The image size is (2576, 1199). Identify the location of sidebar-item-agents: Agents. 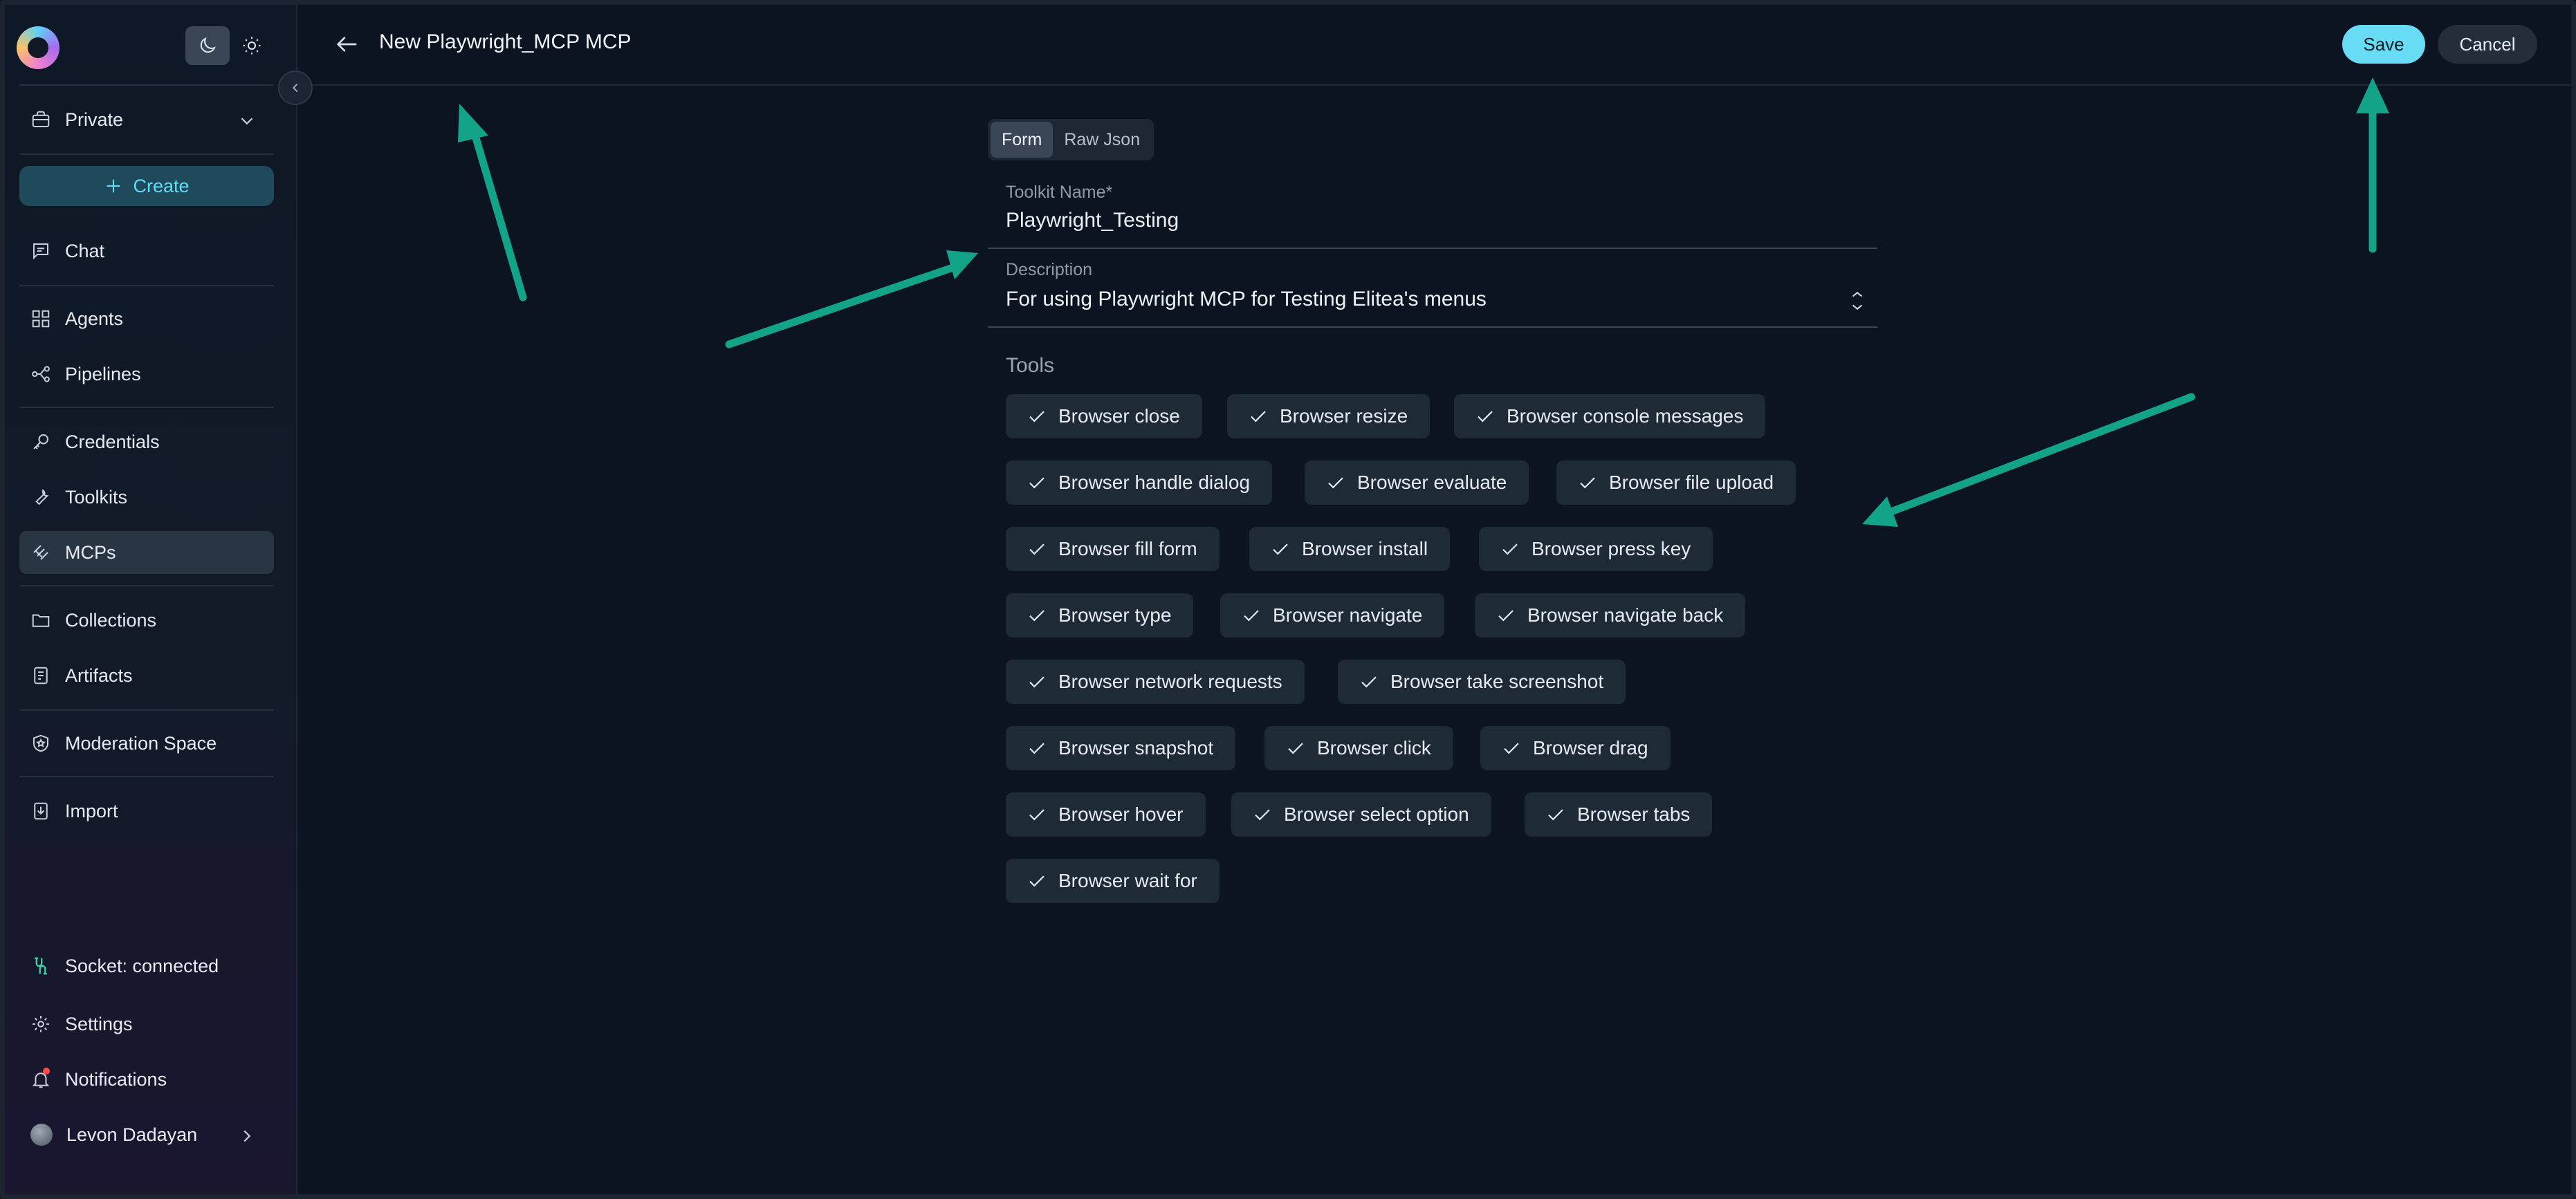
(146, 318).